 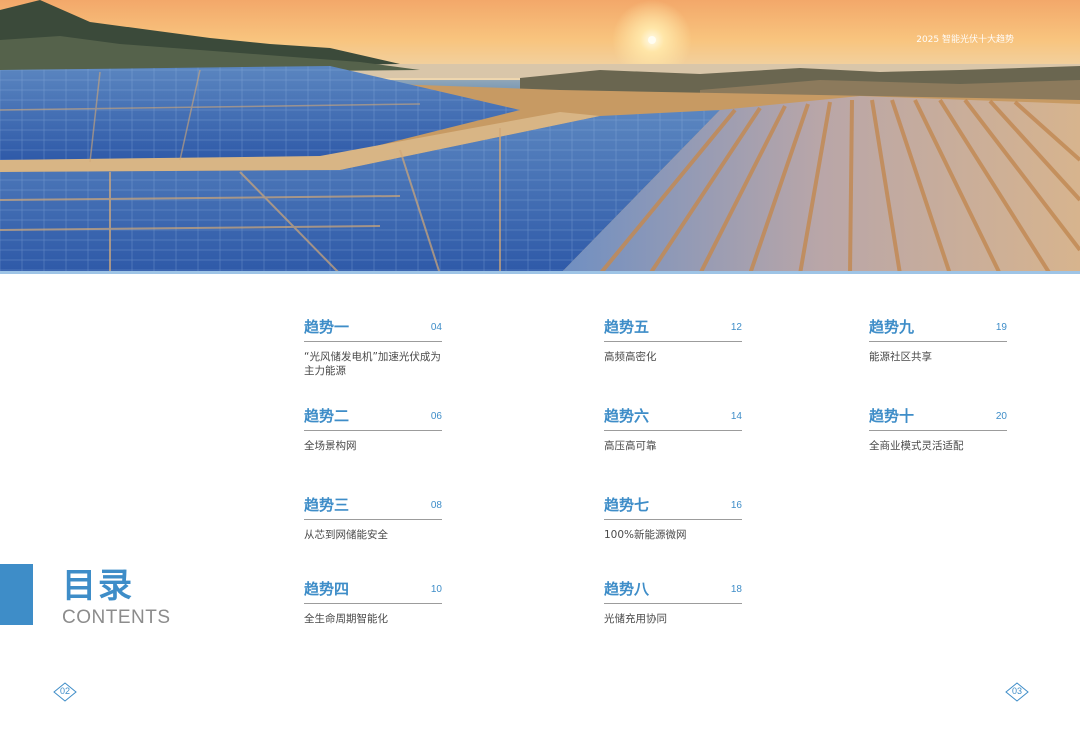 I want to click on contents-title-en: CONTENTS, so click(x=116, y=617).